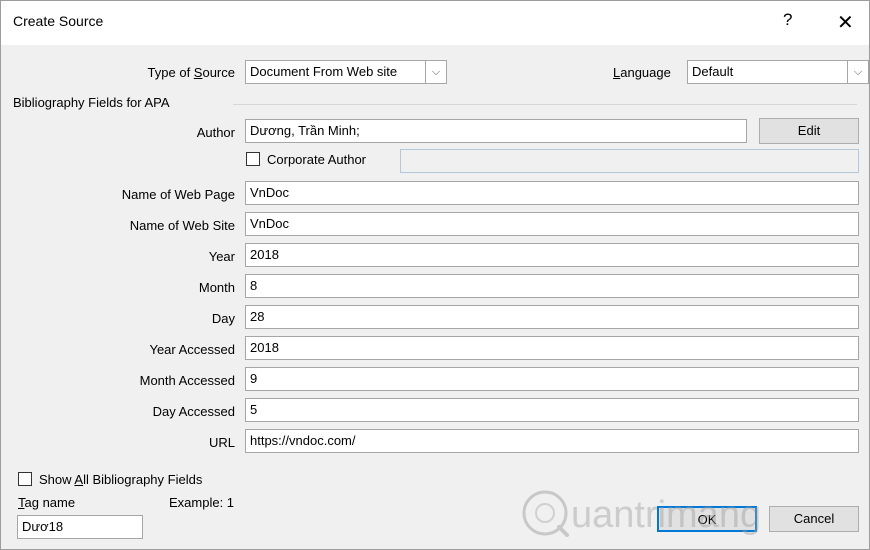  I want to click on url-field: https://vndoc.com/, so click(552, 441).